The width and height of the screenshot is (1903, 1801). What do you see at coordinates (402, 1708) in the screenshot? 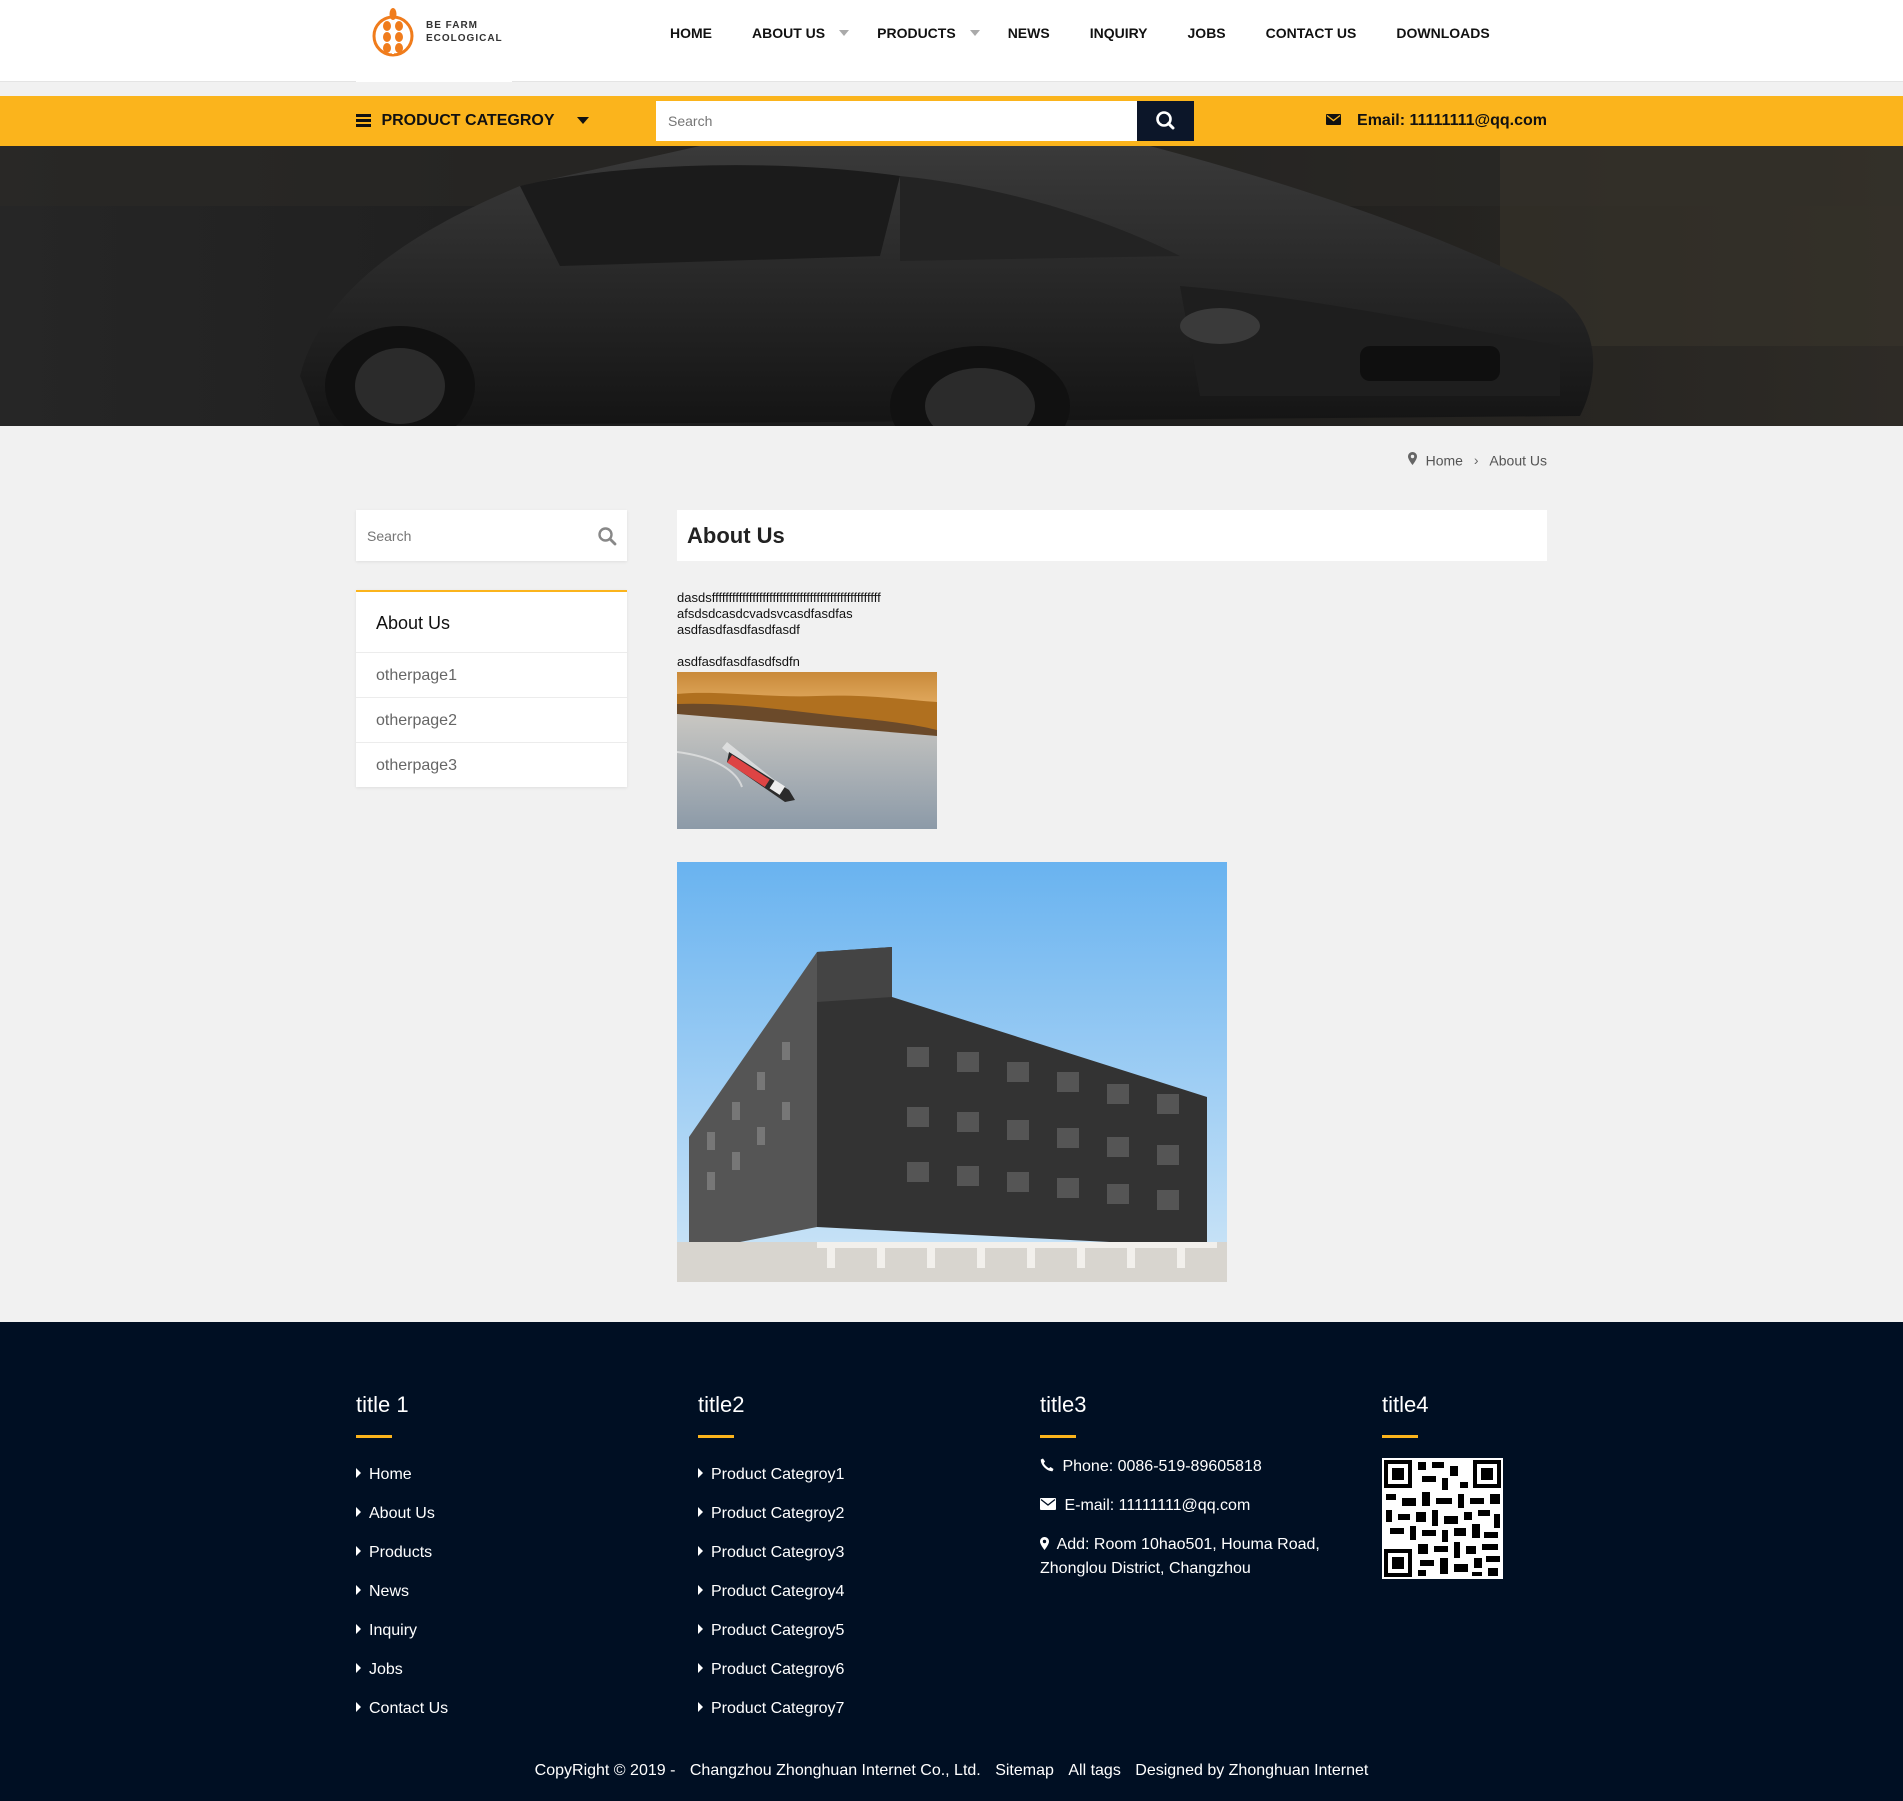
I see `footer-link-contact-us: Contact Us` at bounding box center [402, 1708].